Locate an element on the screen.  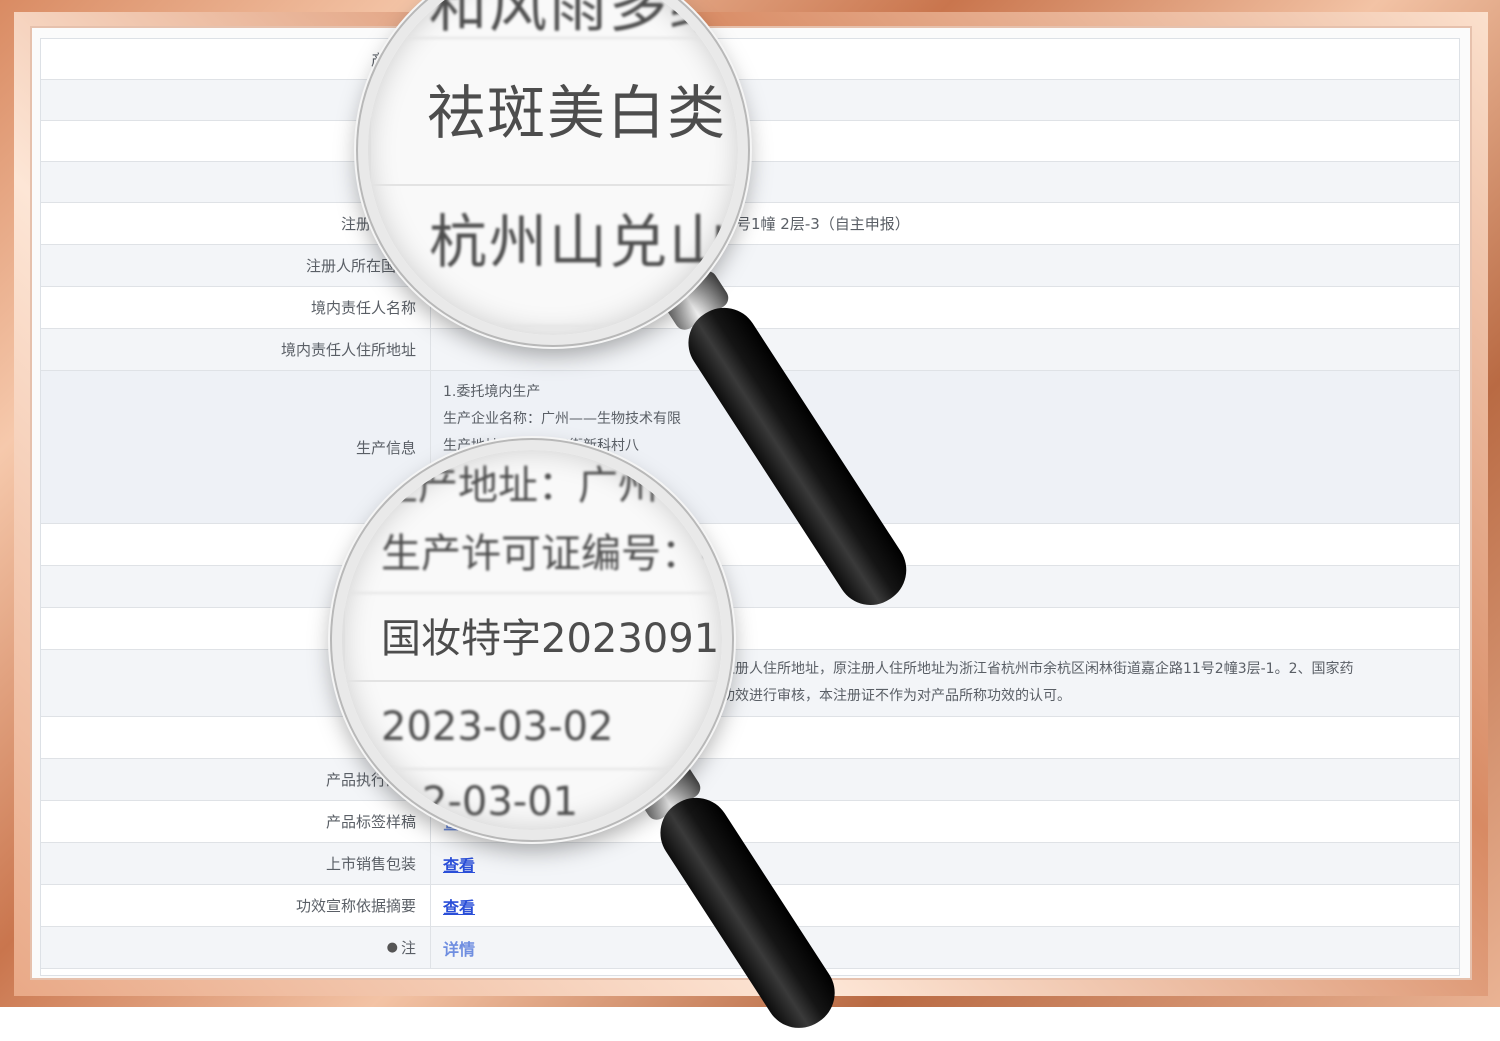
magnified-partial-address: 生产地址：广州市 is located at coordinates (538, 486).